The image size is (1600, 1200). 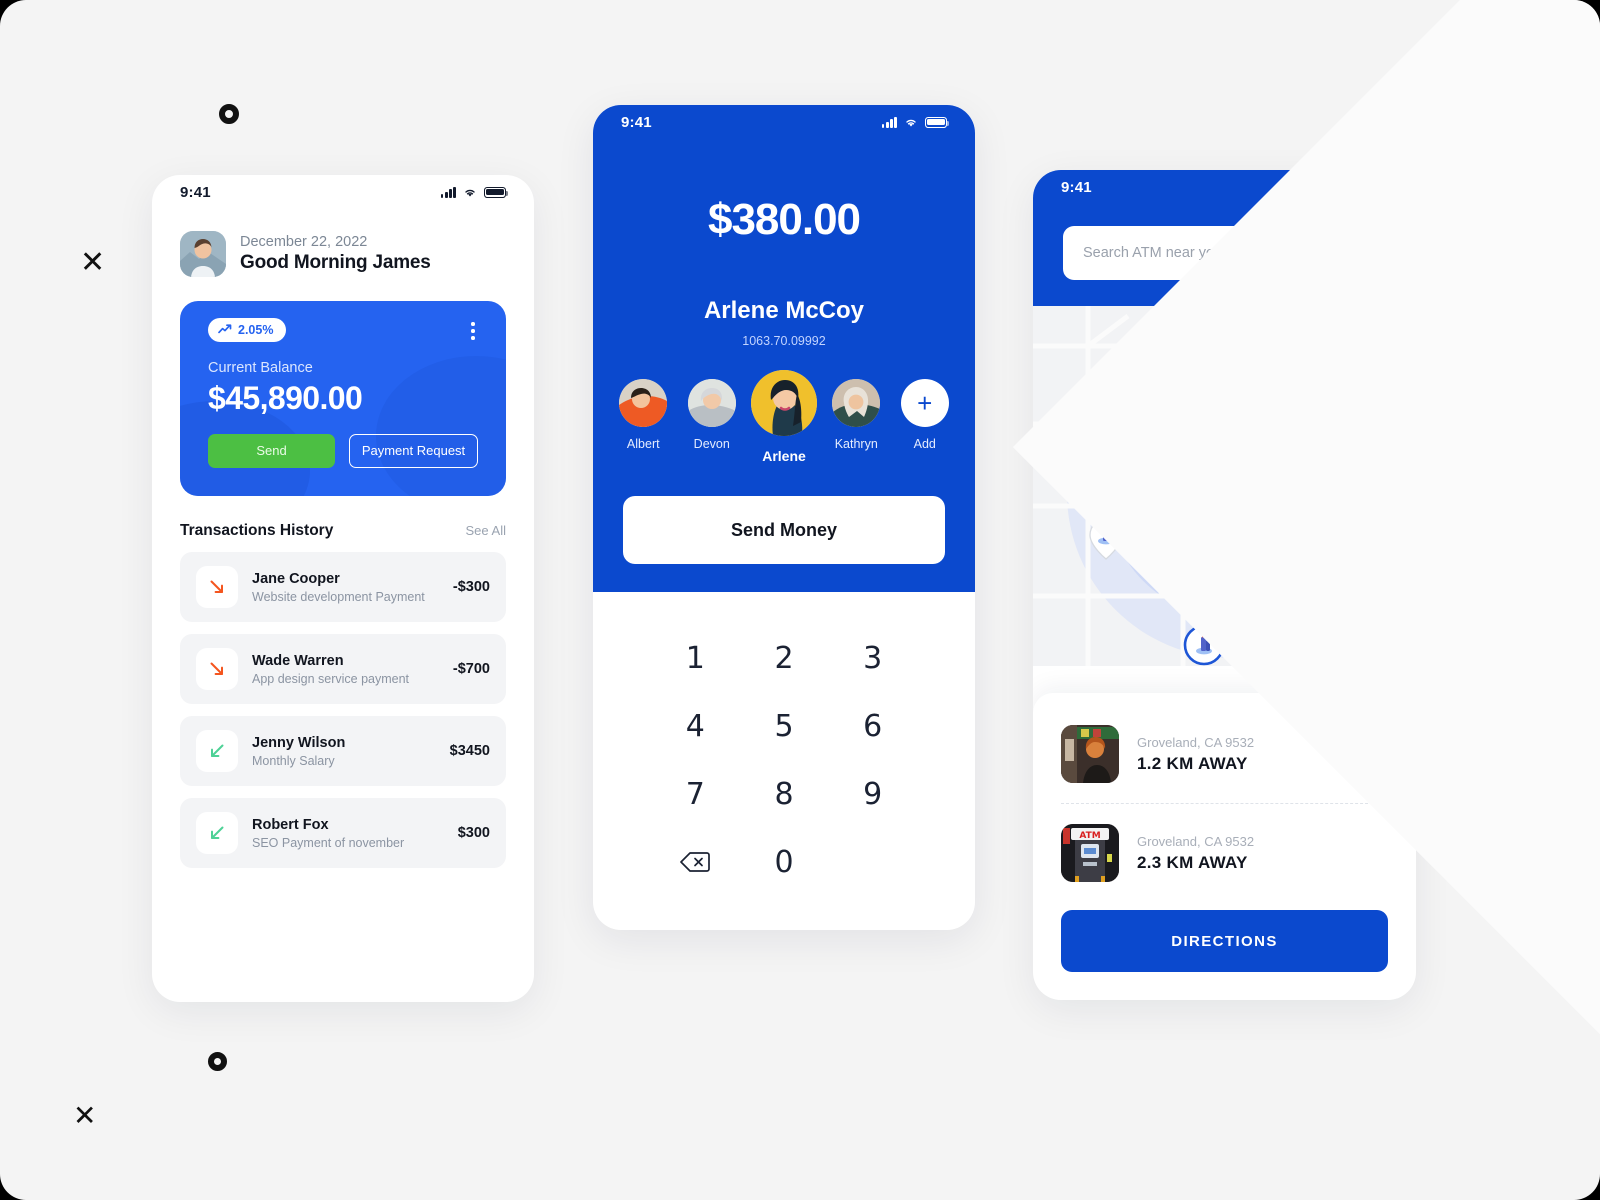 I want to click on key-3: 3, so click(x=872, y=658).